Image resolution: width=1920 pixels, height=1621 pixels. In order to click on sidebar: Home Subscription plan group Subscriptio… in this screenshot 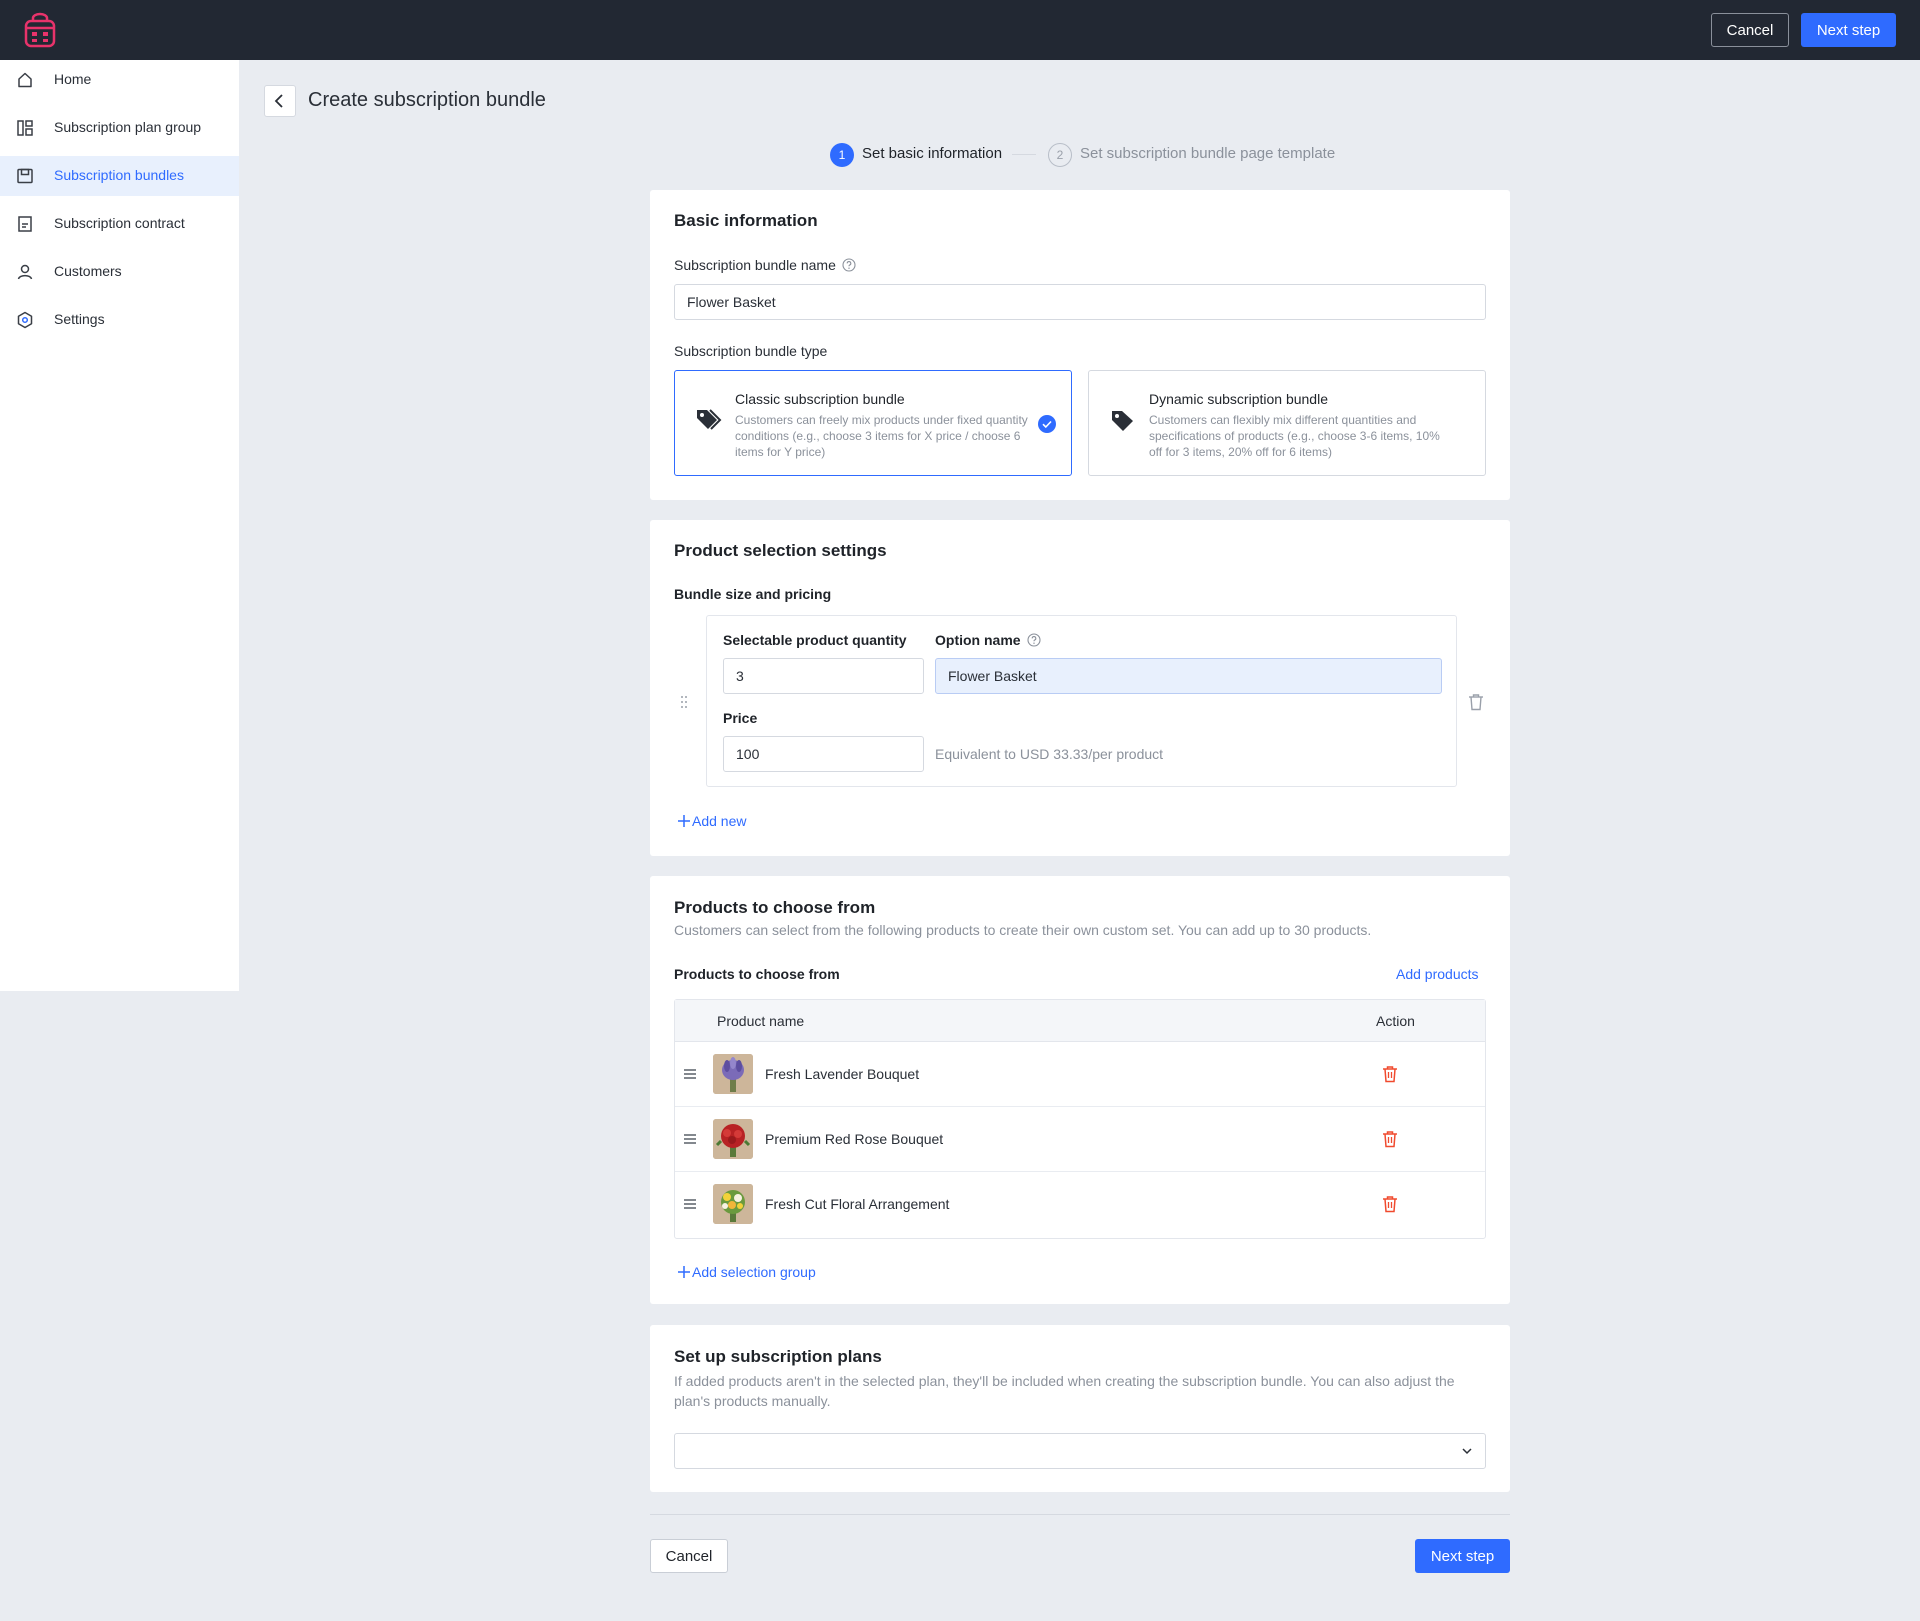, I will do `click(119, 525)`.